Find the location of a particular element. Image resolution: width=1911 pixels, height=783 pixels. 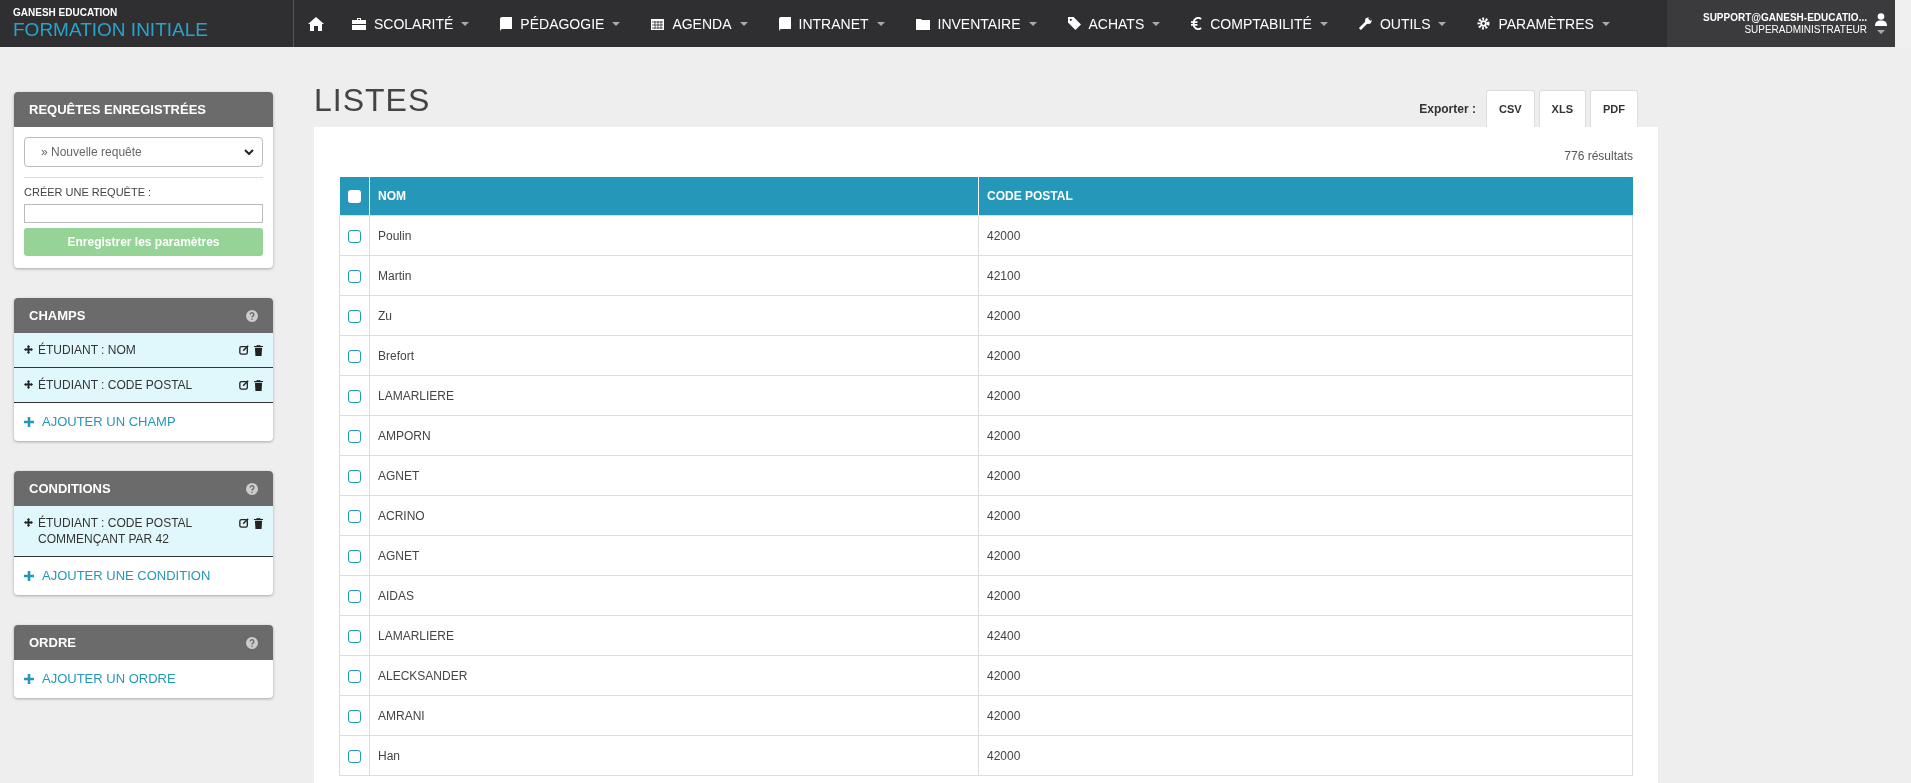

query-item: ÉTUDIANT : CODE POSTAL is located at coordinates (143, 385).